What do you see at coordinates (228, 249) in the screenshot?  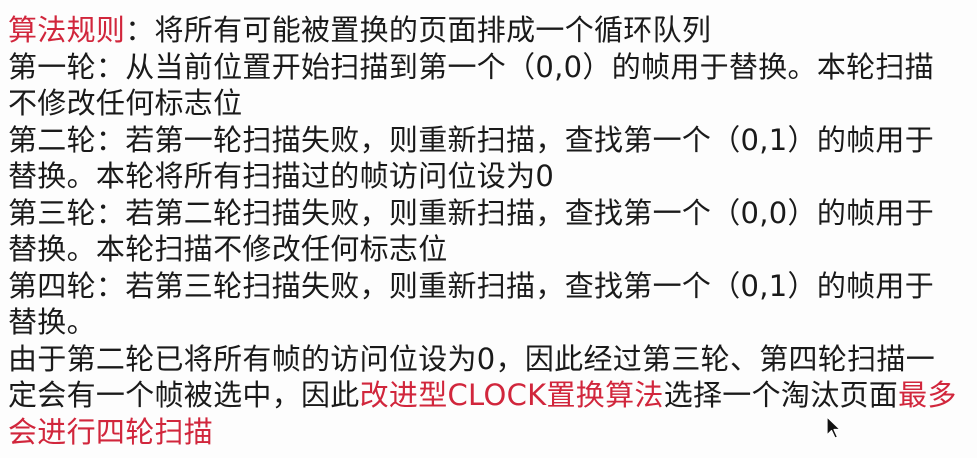 I see `round3-line2: 替换。本轮扫描不修改任何标志位` at bounding box center [228, 249].